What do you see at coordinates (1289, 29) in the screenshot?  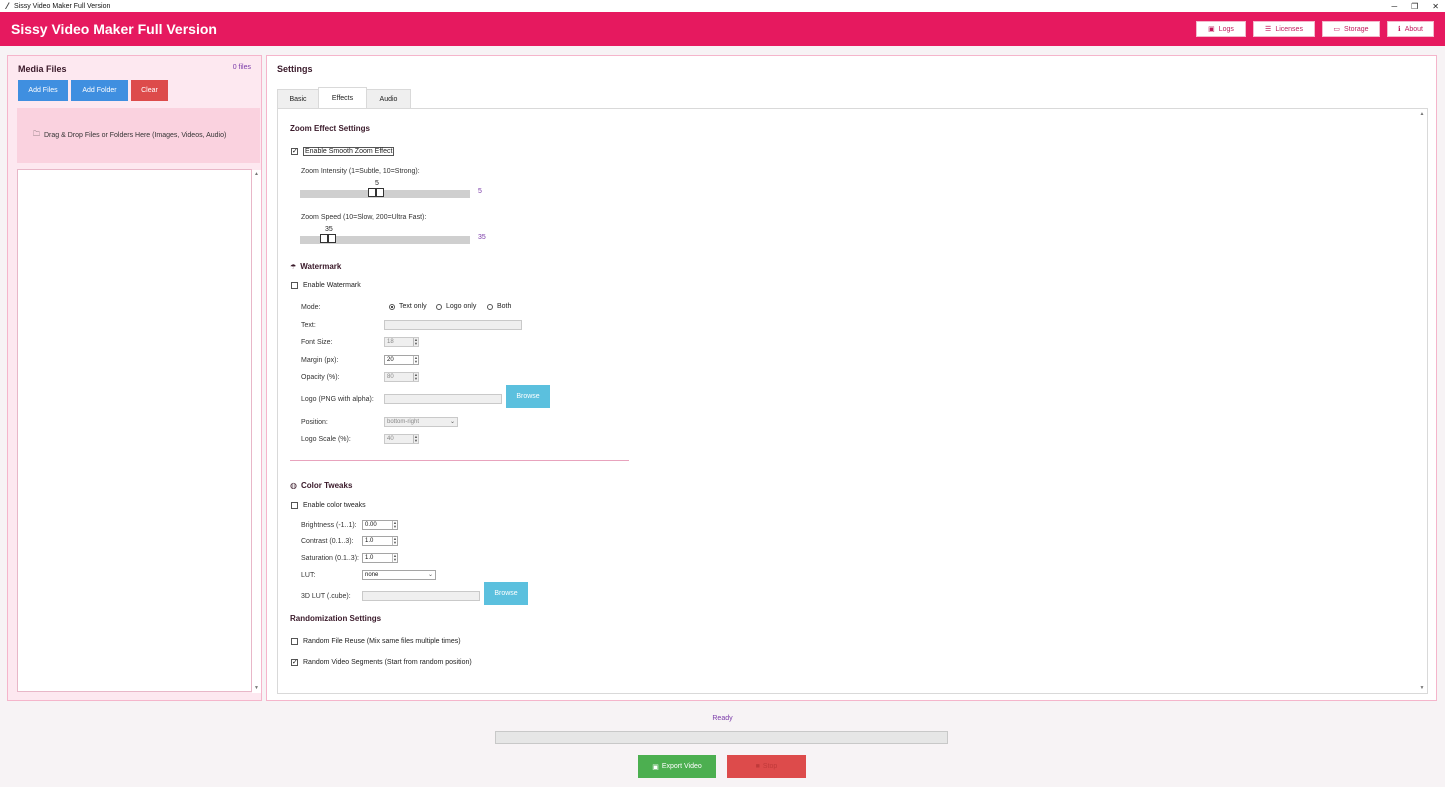 I see `licenses-label: Licenses` at bounding box center [1289, 29].